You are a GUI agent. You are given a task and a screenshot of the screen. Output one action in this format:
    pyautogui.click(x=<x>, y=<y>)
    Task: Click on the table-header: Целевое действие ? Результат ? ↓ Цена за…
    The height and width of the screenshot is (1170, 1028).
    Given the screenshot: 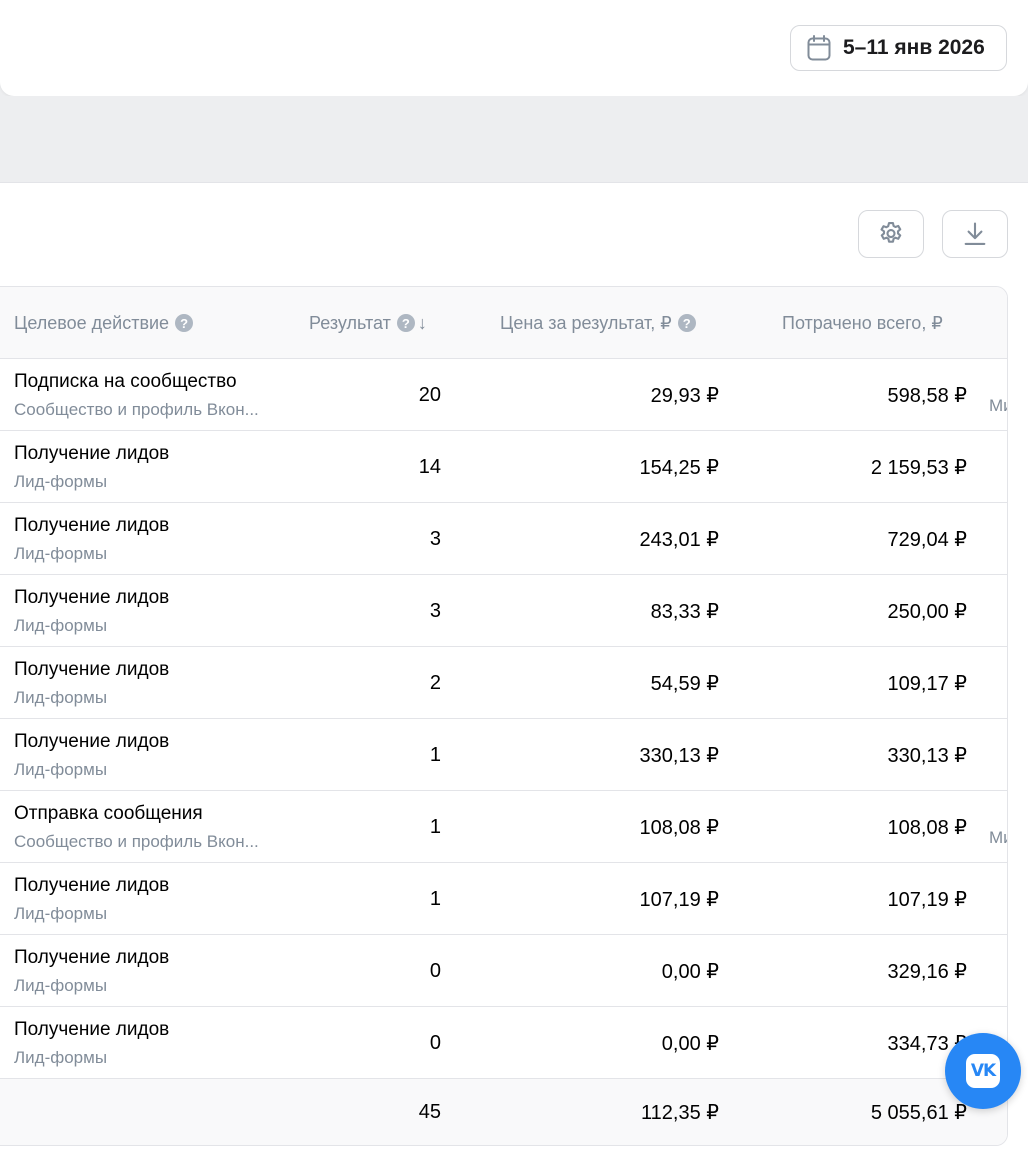 What is the action you would take?
    pyautogui.click(x=503, y=323)
    